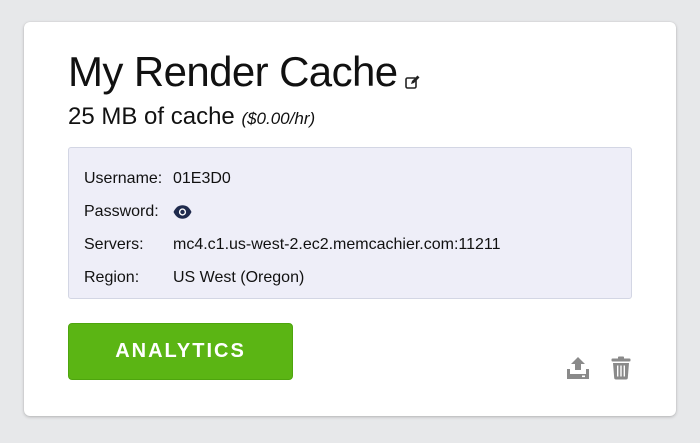 The image size is (700, 443). Describe the element at coordinates (239, 277) in the screenshot. I see `region-value: US West (Oregon)` at that location.